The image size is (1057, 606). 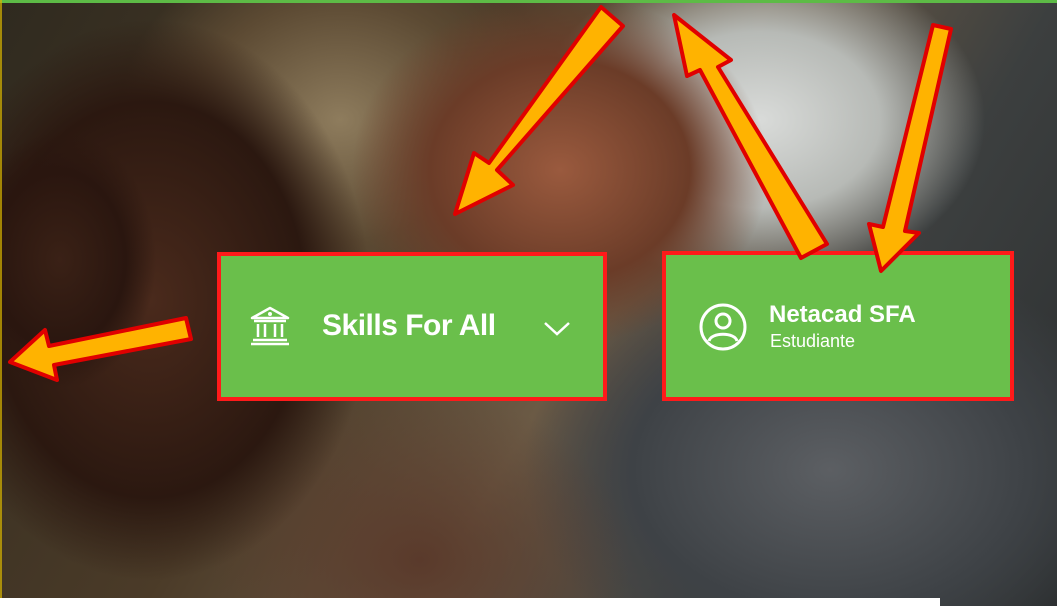 What do you see at coordinates (1, 299) in the screenshot?
I see `left-edge-line` at bounding box center [1, 299].